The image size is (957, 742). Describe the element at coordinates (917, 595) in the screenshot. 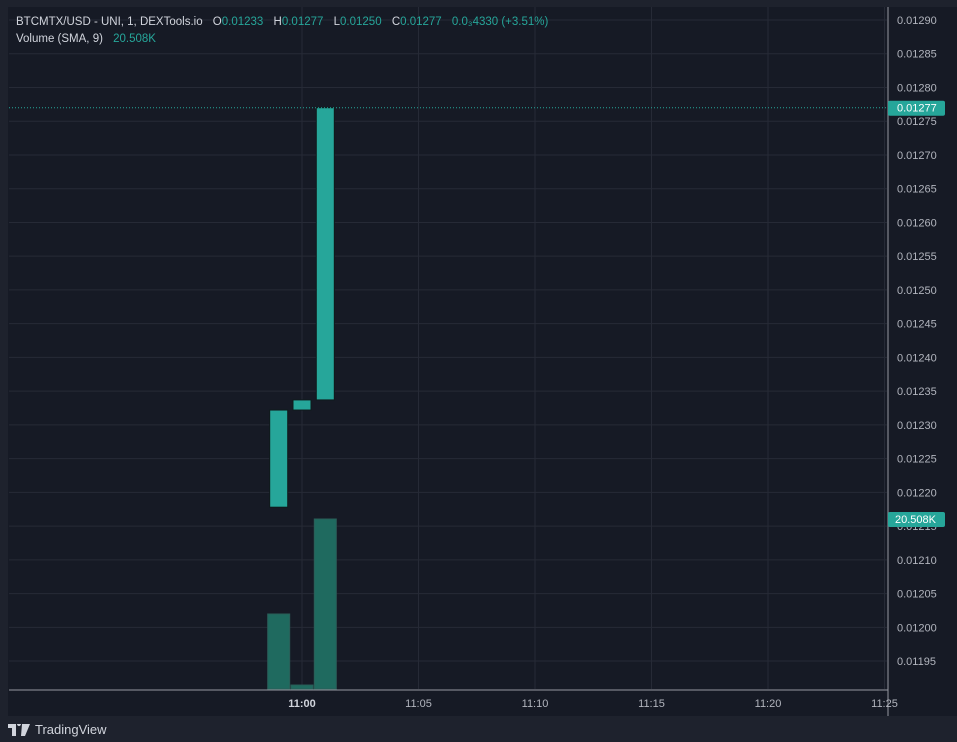

I see `price-tick-label: 0.01205` at that location.